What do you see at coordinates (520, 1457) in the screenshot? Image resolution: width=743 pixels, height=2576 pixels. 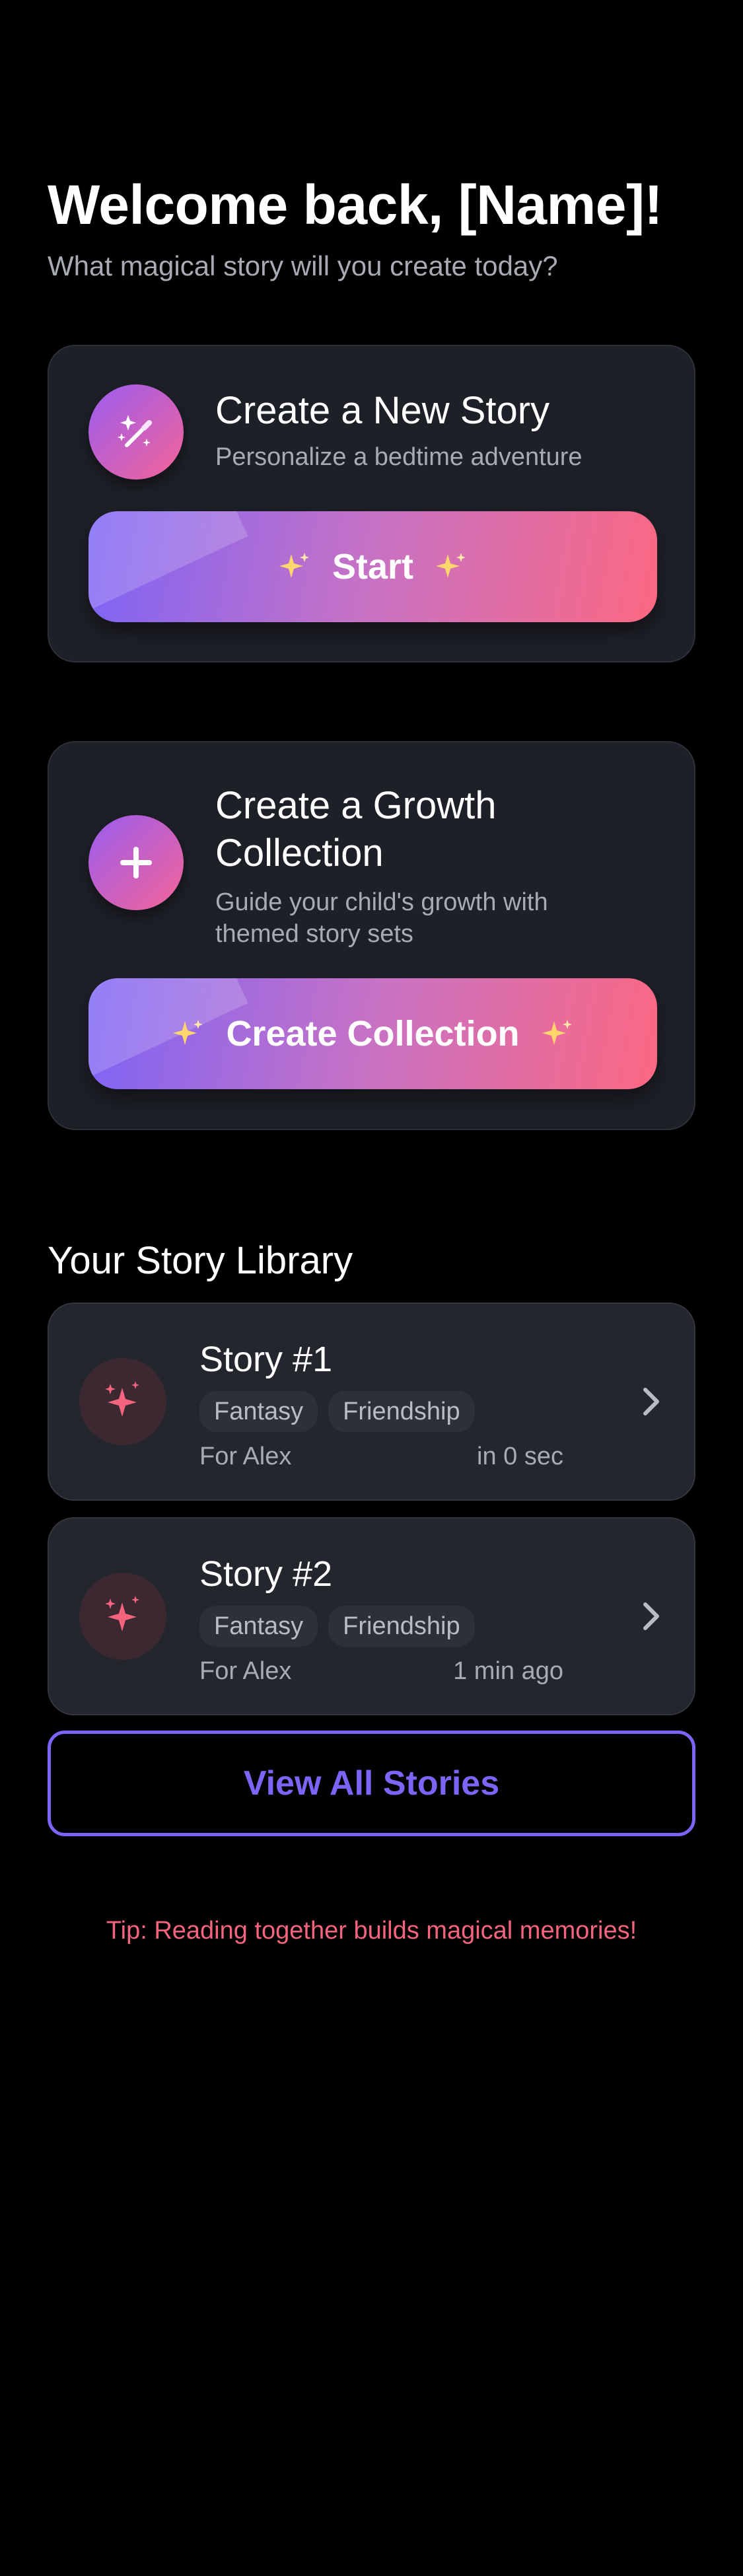 I see `story-timestamp: in 0 sec` at bounding box center [520, 1457].